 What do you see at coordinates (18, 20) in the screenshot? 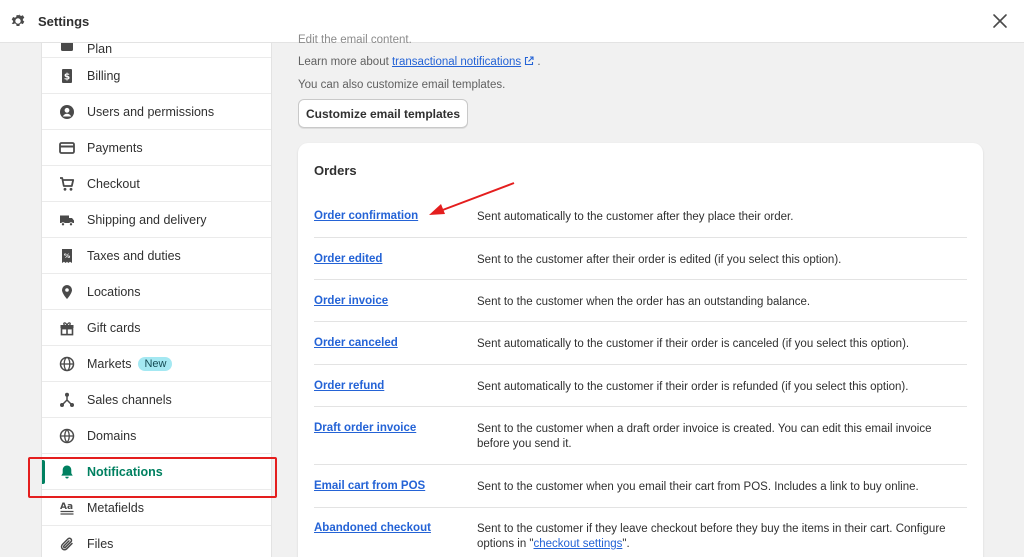
I see `gear-icon` at bounding box center [18, 20].